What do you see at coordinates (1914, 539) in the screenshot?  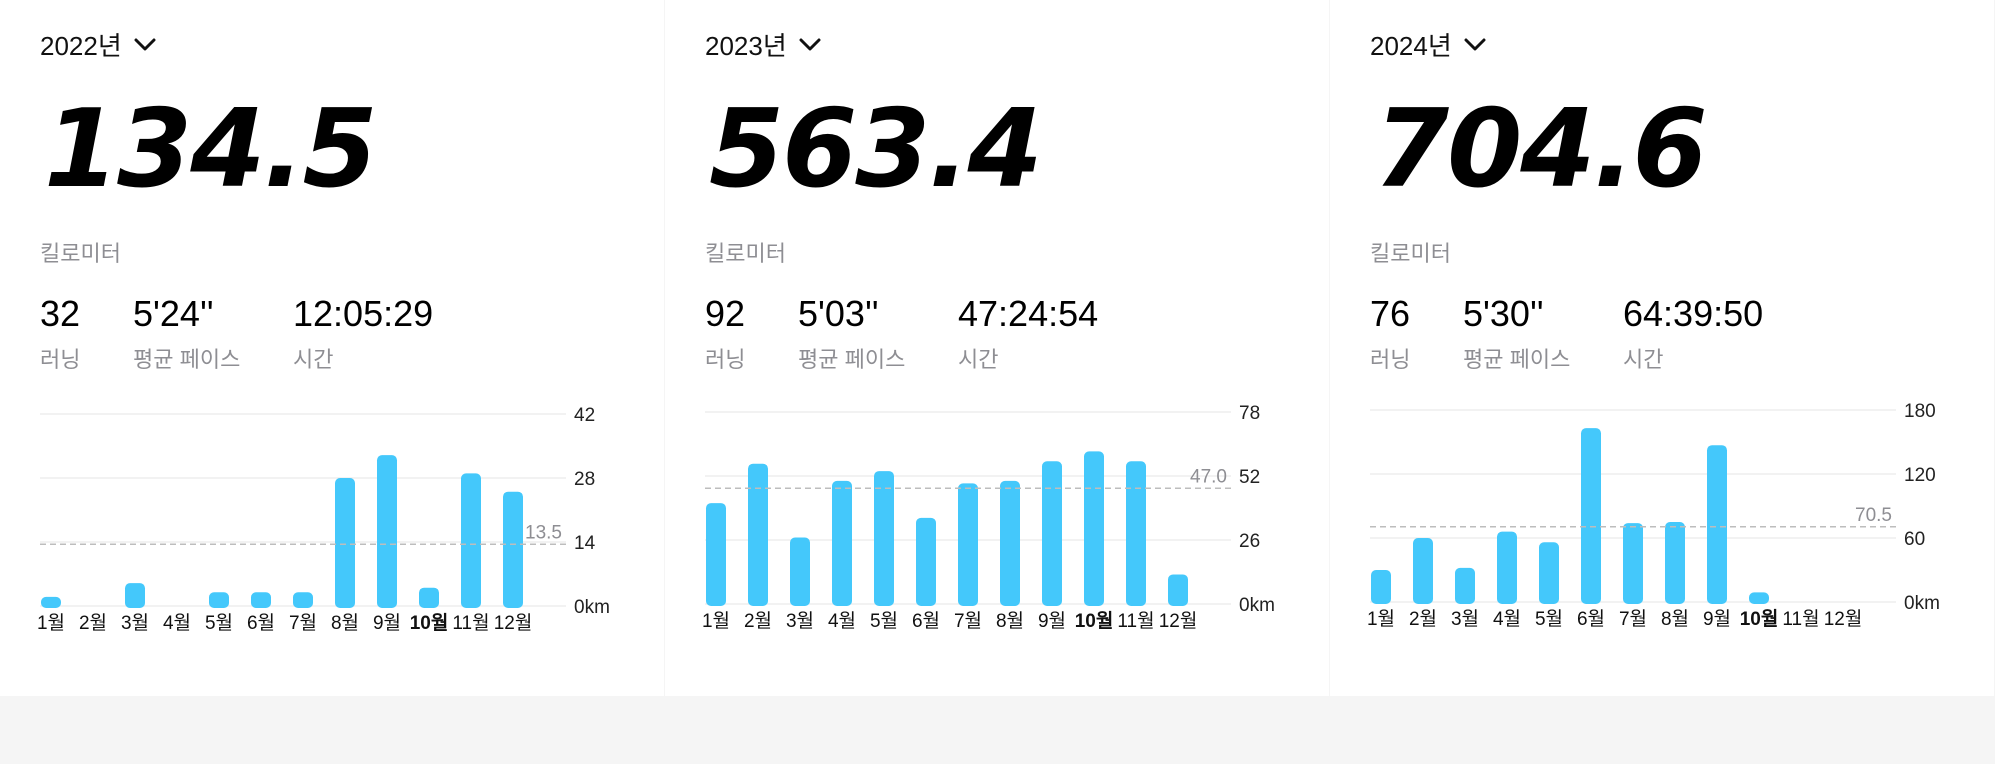 I see `y-tick-label: 60` at bounding box center [1914, 539].